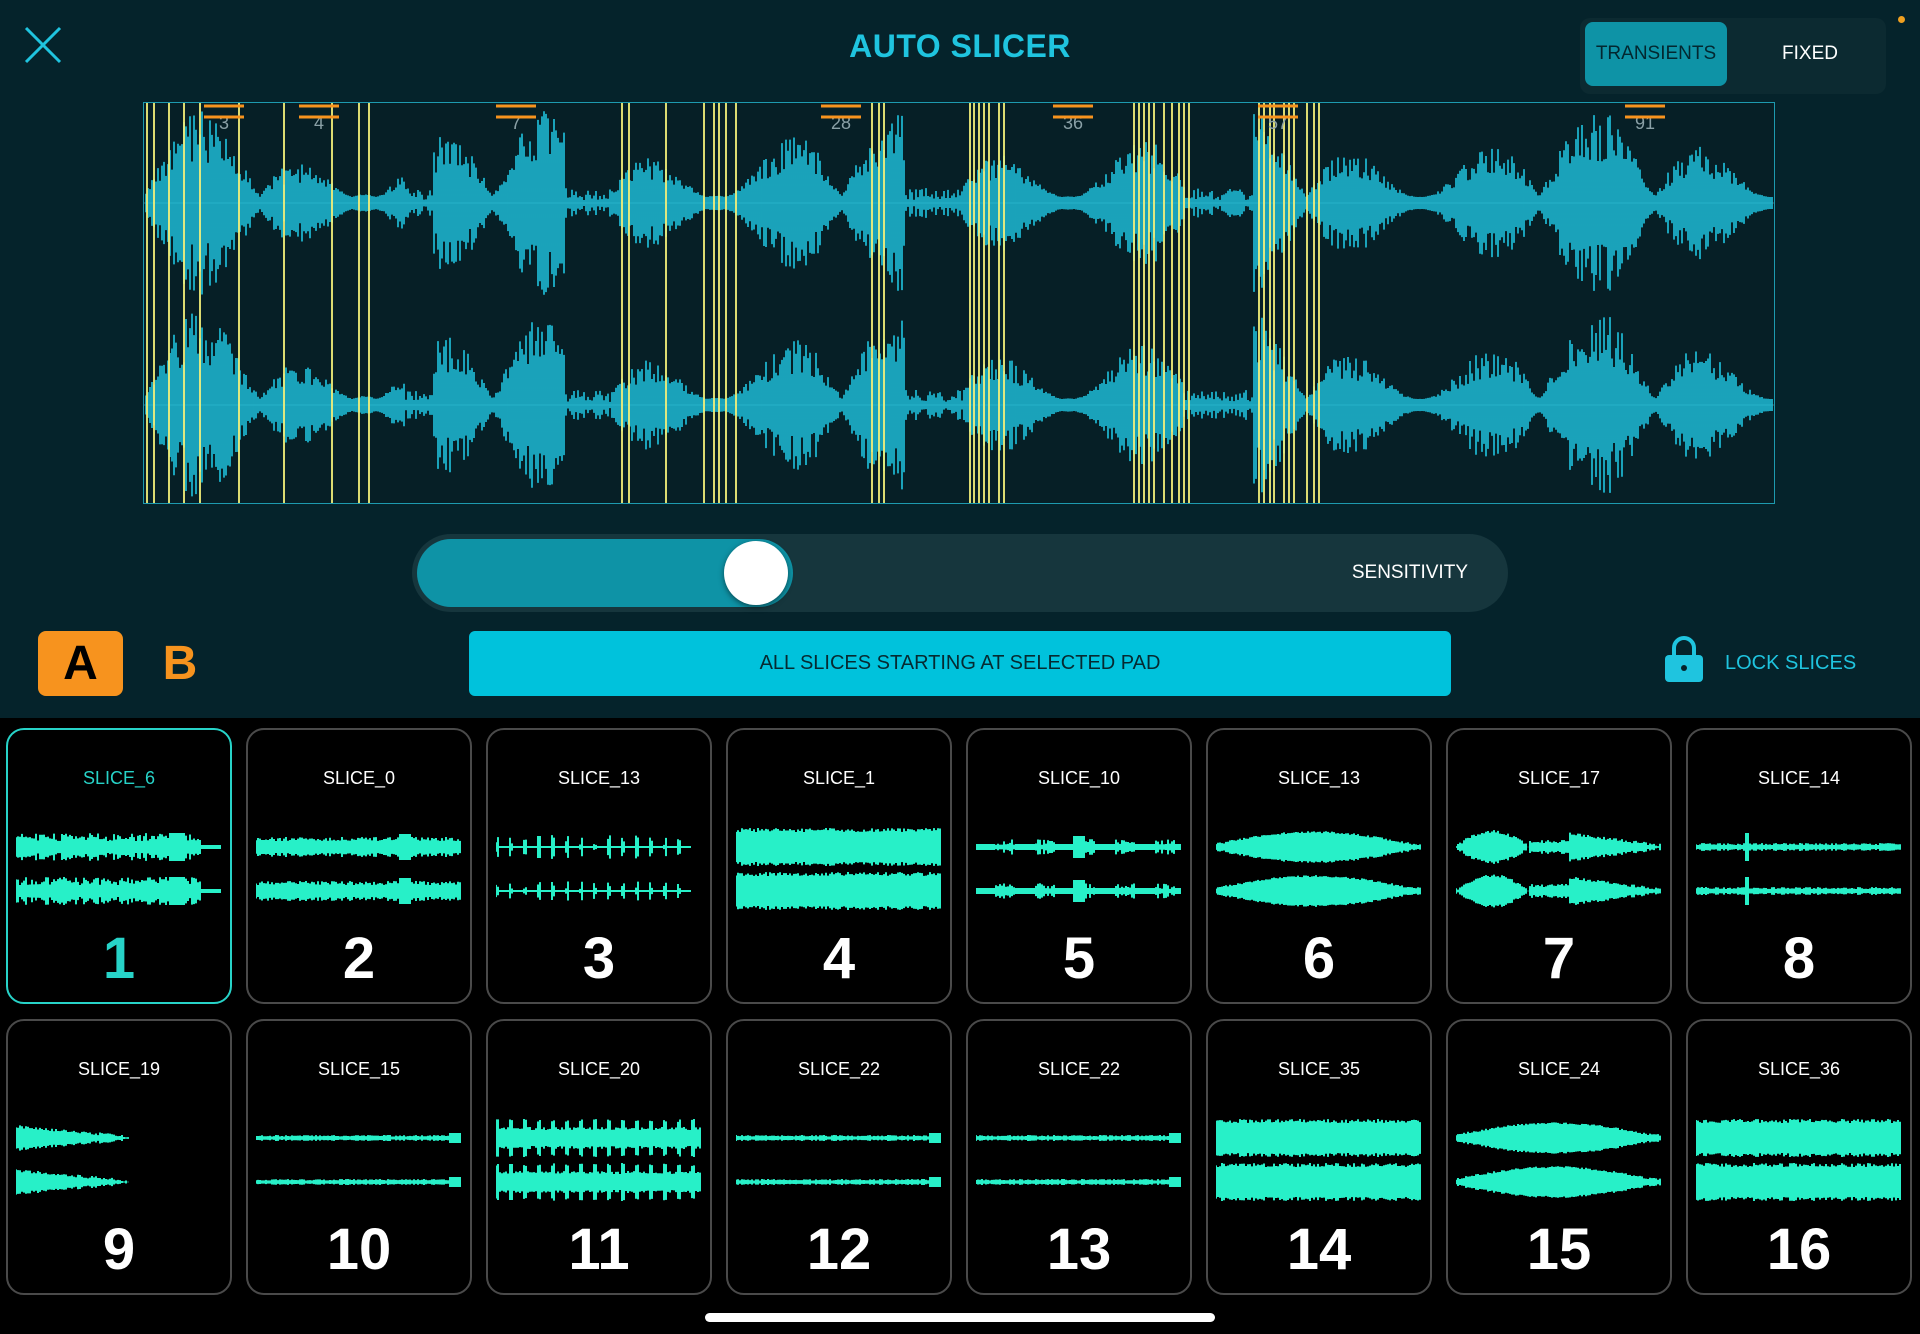  What do you see at coordinates (1079, 1249) in the screenshot?
I see `pad-number: 13` at bounding box center [1079, 1249].